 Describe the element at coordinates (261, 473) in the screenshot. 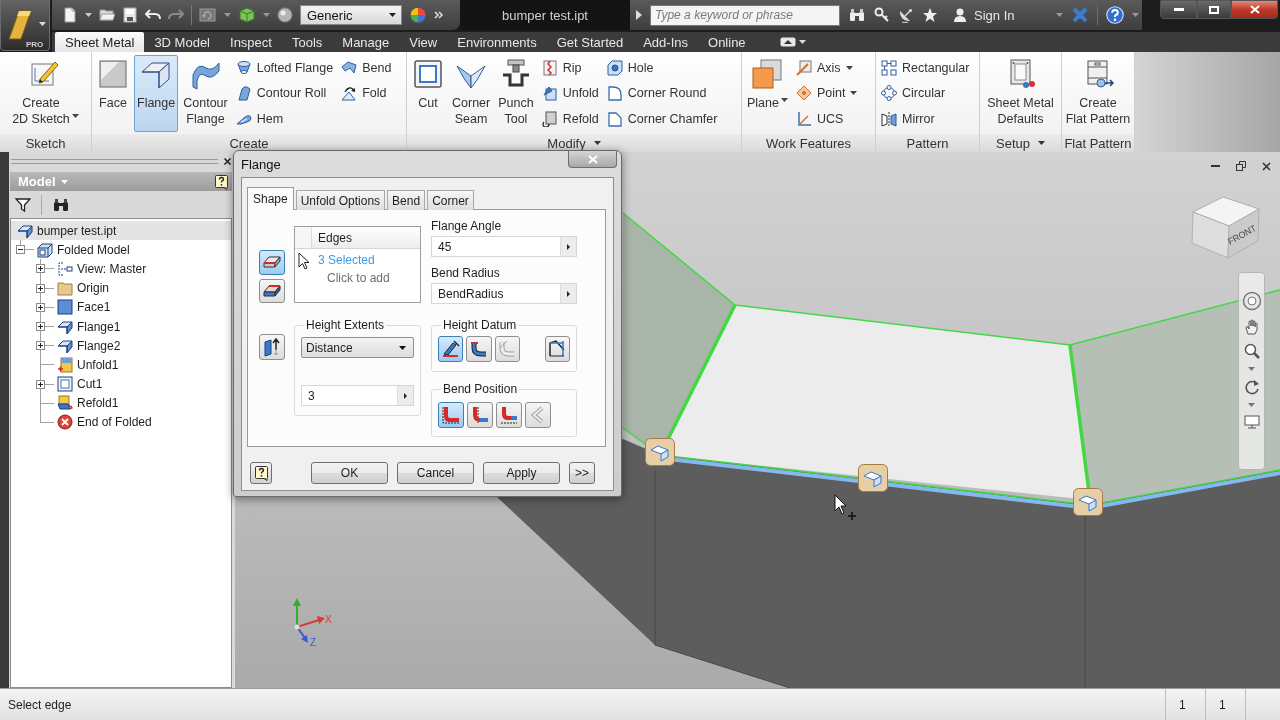

I see `help-button` at that location.